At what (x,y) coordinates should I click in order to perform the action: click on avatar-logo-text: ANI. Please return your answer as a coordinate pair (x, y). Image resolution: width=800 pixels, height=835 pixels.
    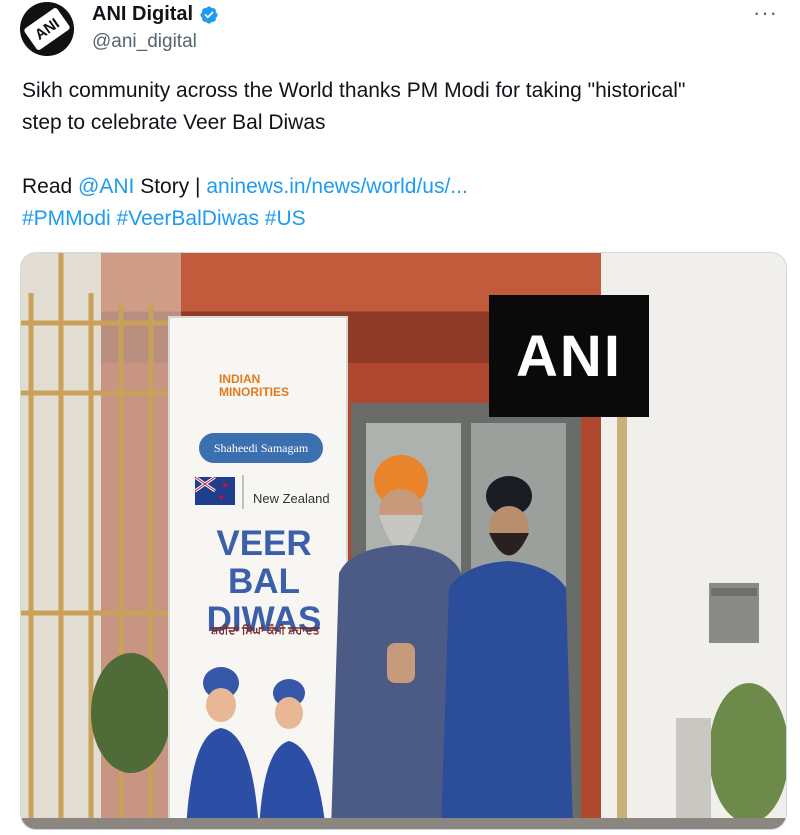
    Looking at the image, I should click on (47, 29).